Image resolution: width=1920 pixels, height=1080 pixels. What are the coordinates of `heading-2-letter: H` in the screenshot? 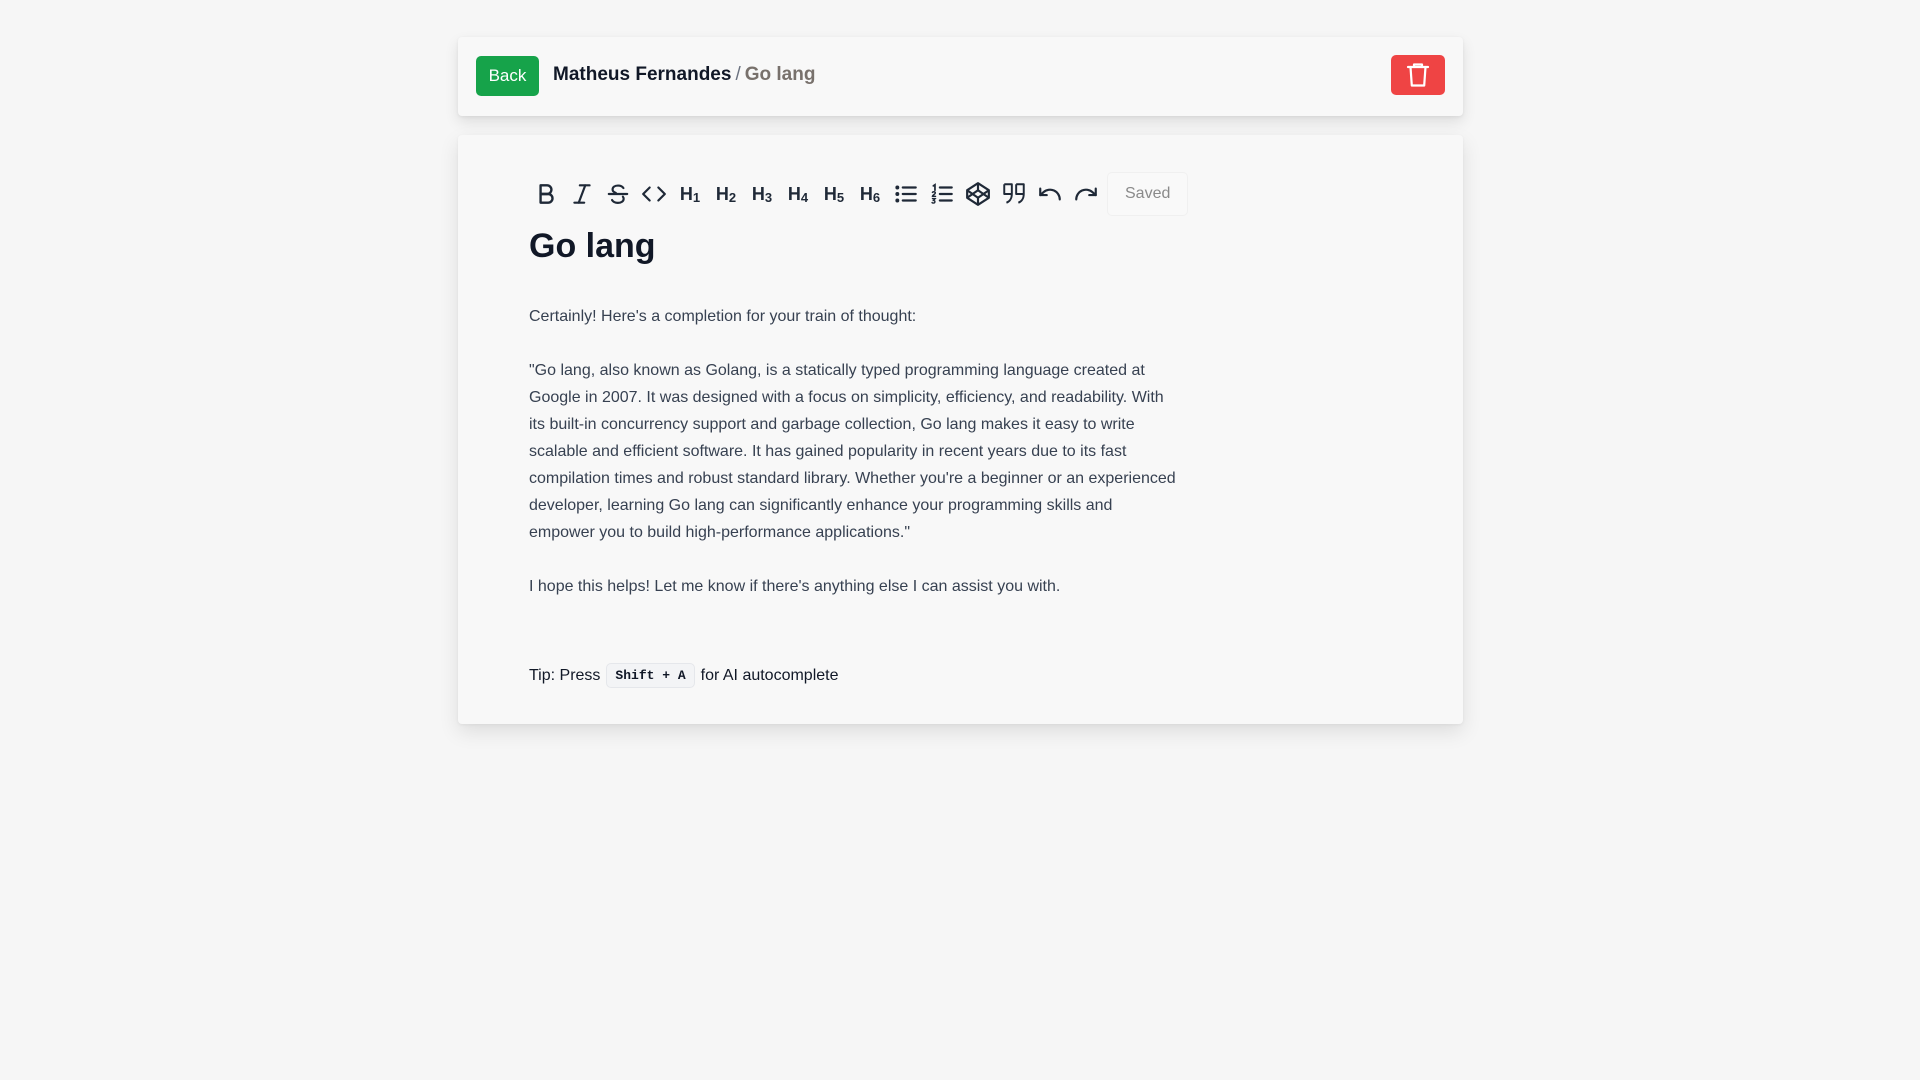 It's located at (722, 193).